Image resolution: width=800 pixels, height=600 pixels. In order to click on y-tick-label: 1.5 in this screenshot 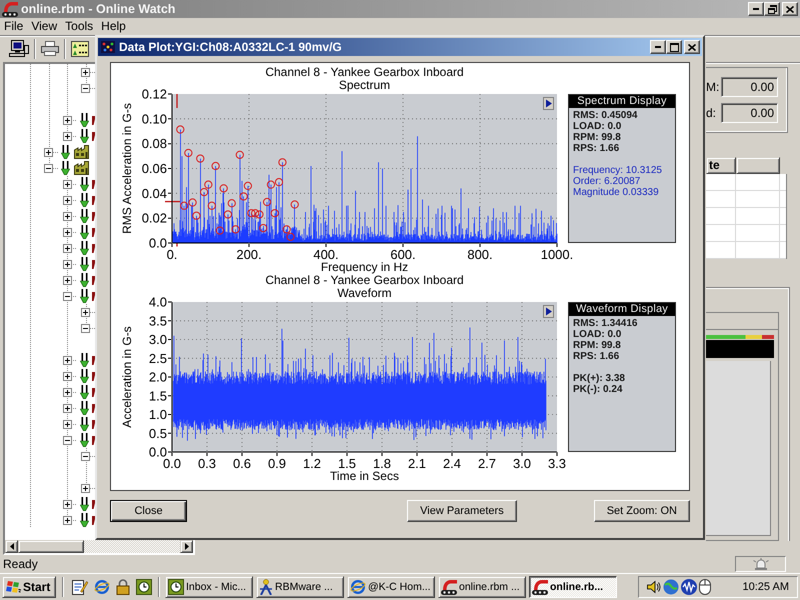, I will do `click(157, 396)`.